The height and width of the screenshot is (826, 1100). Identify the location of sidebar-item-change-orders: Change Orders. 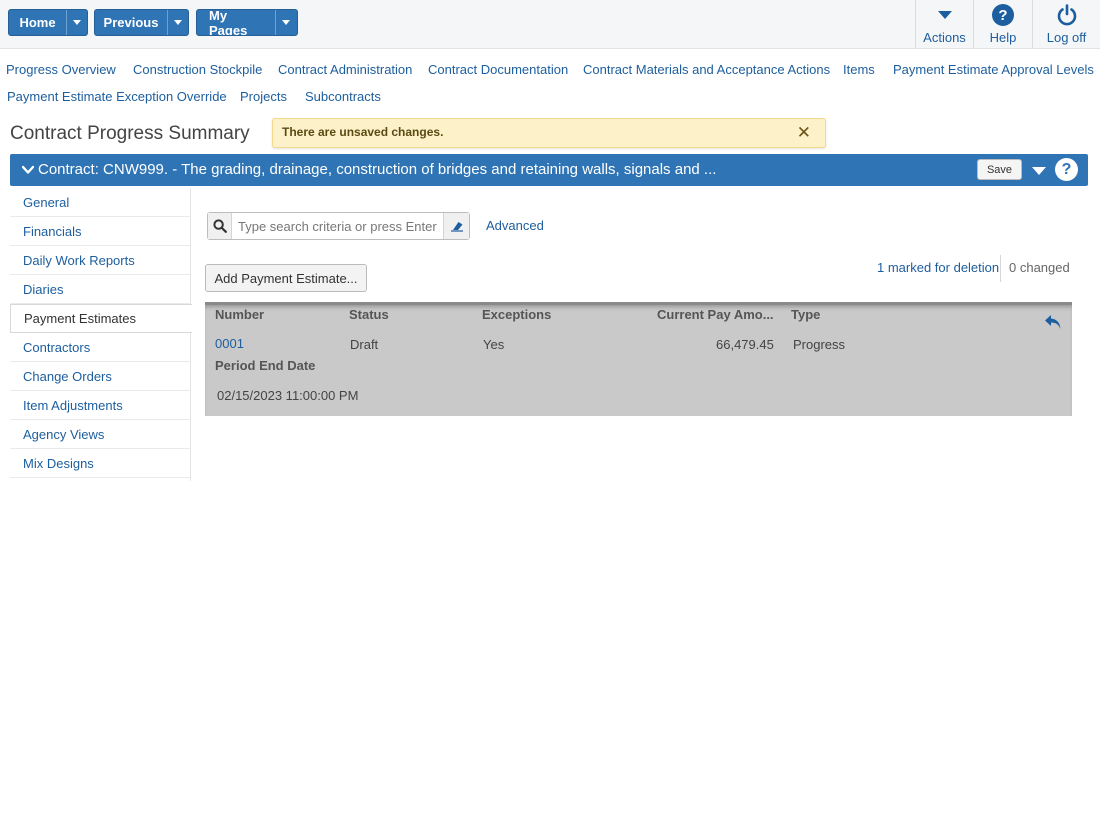
(100, 376).